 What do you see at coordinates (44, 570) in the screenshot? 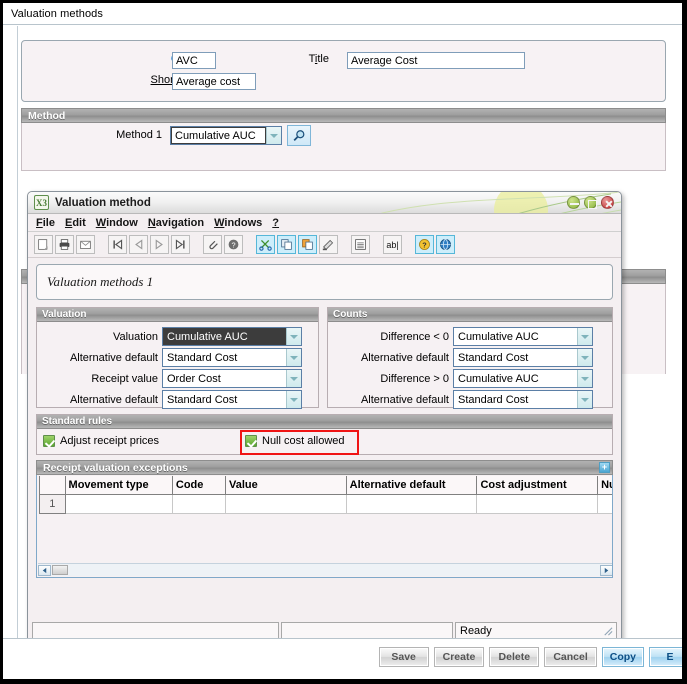
I see `scroll-left-icon` at bounding box center [44, 570].